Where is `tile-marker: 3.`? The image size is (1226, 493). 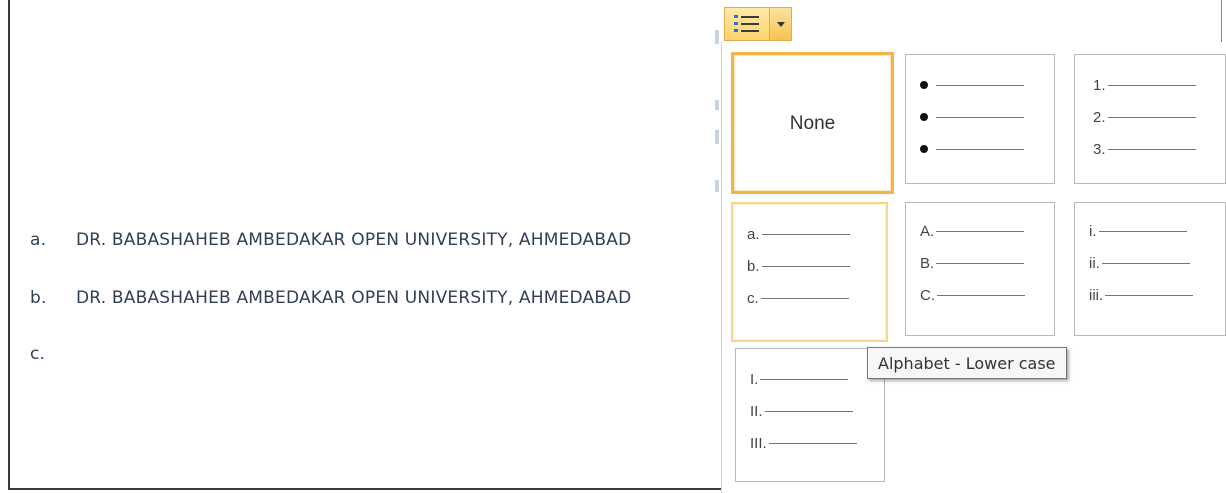
tile-marker: 3. is located at coordinates (1099, 149).